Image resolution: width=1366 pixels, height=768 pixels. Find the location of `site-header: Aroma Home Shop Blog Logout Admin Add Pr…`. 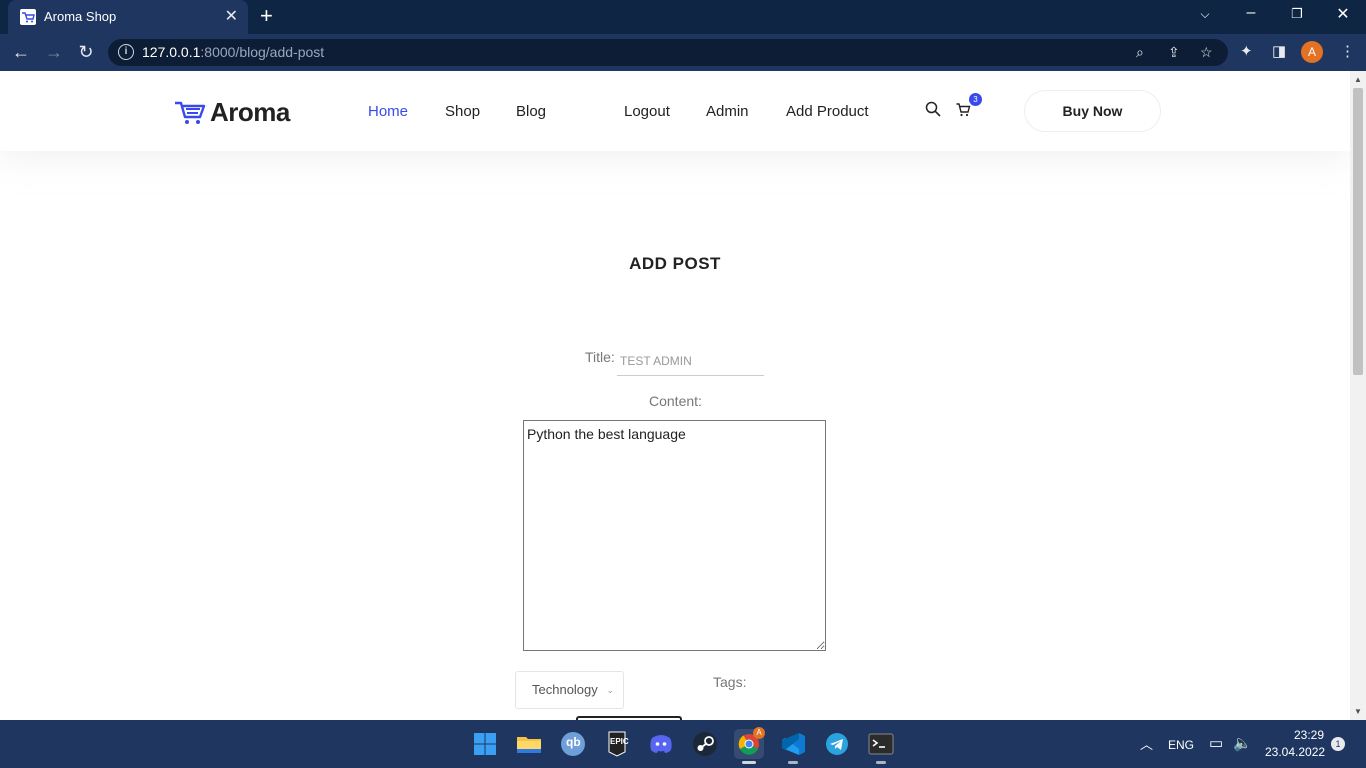

site-header: Aroma Home Shop Blog Logout Admin Add Pr… is located at coordinates (675, 111).